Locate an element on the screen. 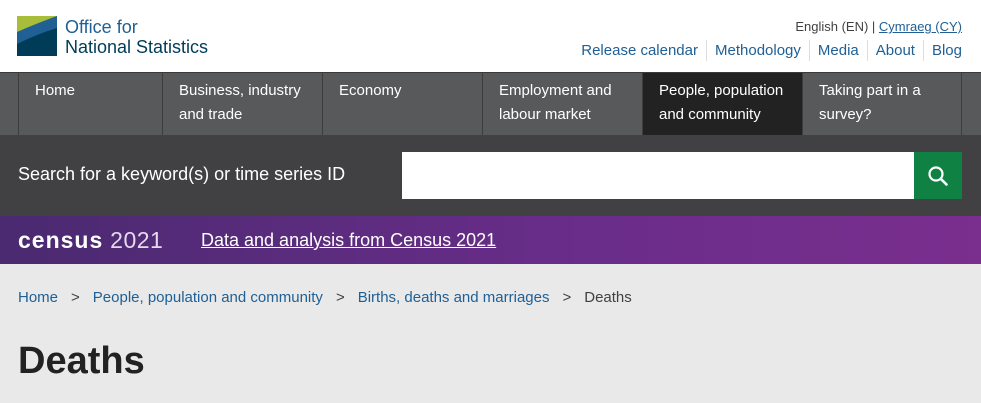  nav-item-business: Business, industry and trade is located at coordinates (242, 104).